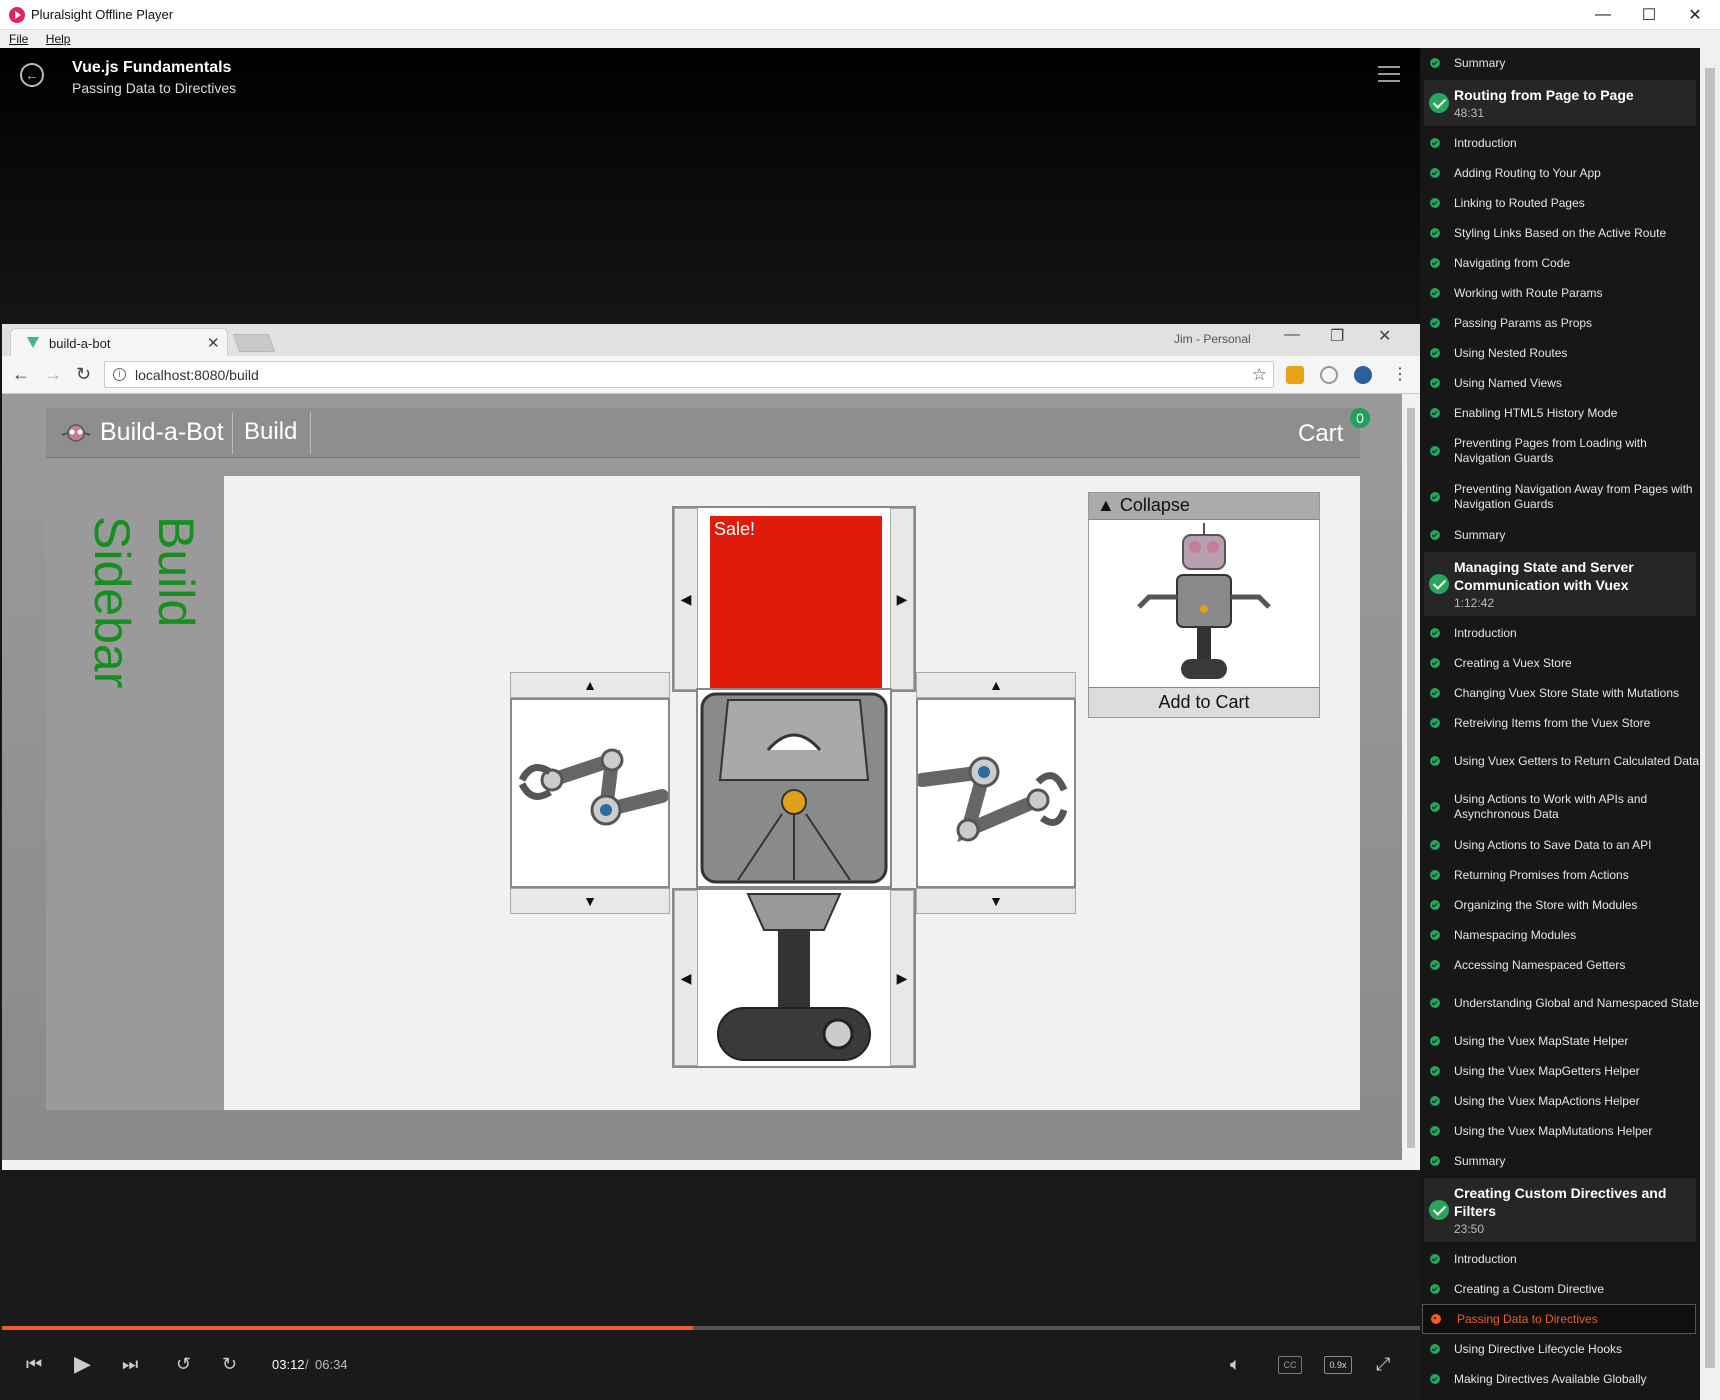 The height and width of the screenshot is (1400, 1720). What do you see at coordinates (590, 685) in the screenshot?
I see `left-arm-prev-button: ▲` at bounding box center [590, 685].